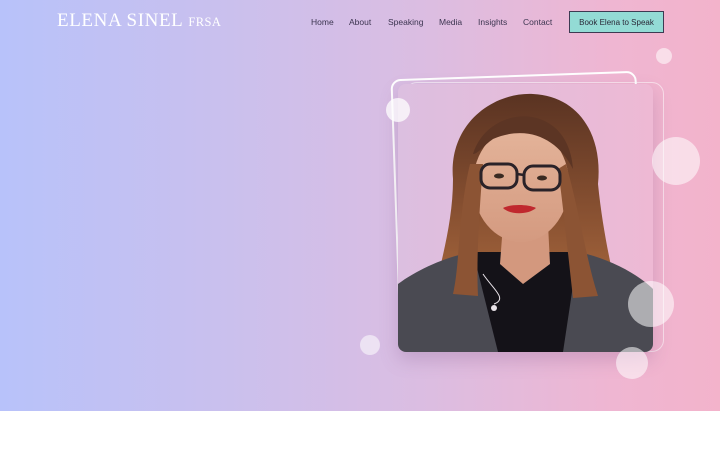  I want to click on logo-name: ELENA SINEL, so click(120, 20).